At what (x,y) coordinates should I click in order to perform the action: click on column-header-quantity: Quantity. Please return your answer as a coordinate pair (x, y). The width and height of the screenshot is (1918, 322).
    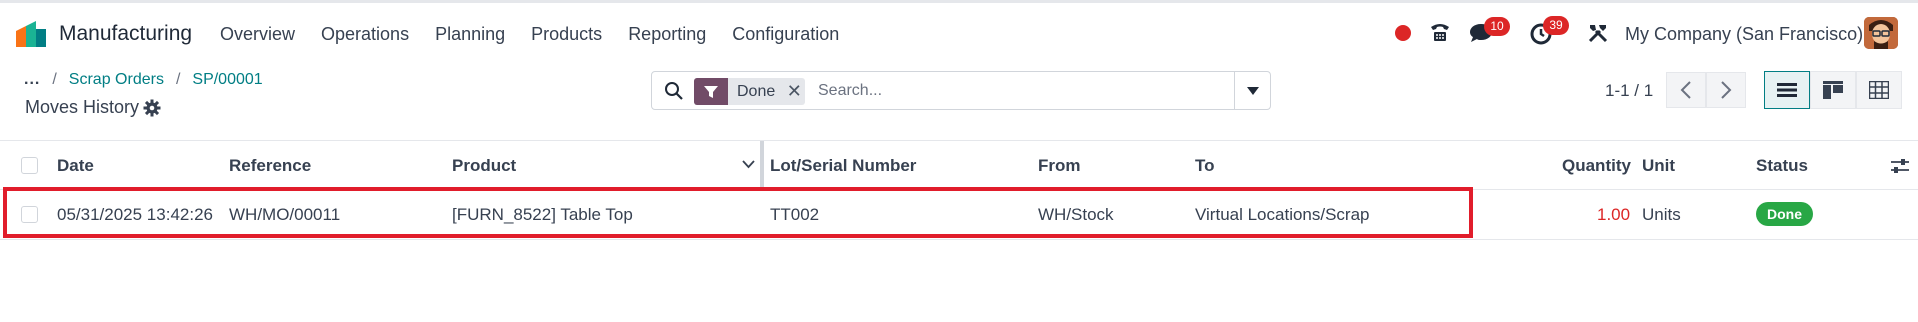
    Looking at the image, I should click on (1596, 166).